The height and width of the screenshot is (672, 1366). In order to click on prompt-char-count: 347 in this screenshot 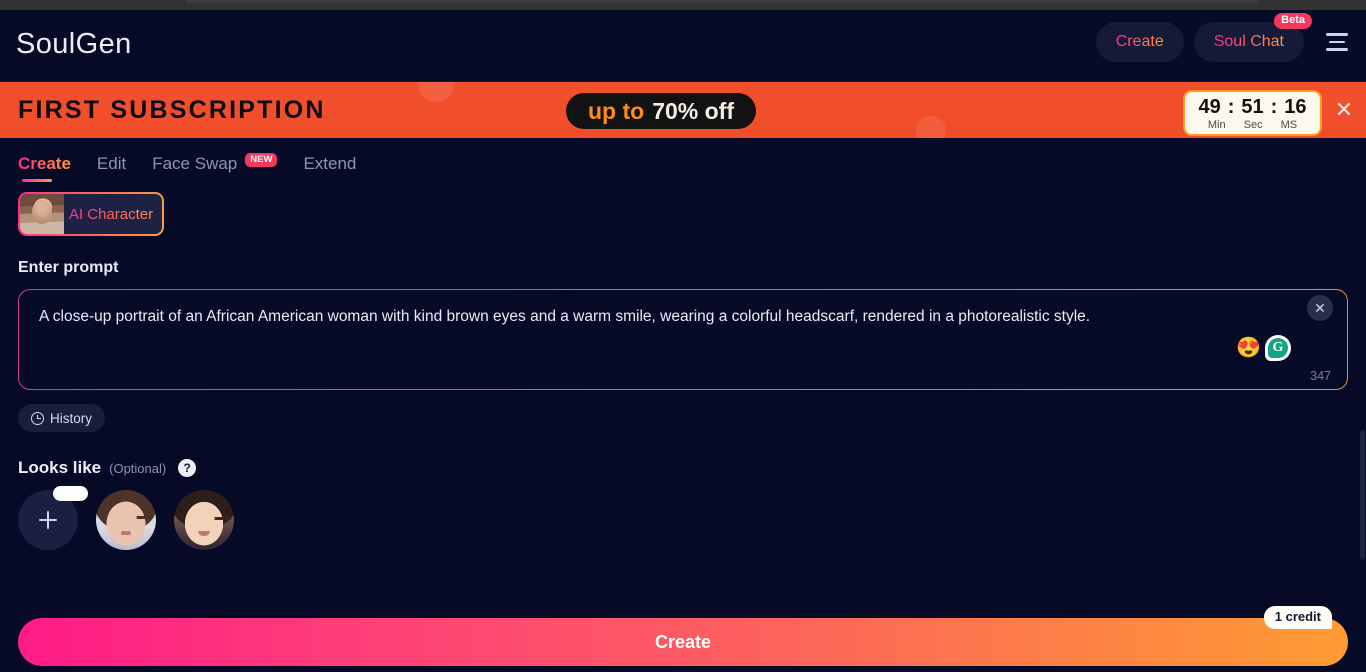, I will do `click(1320, 376)`.